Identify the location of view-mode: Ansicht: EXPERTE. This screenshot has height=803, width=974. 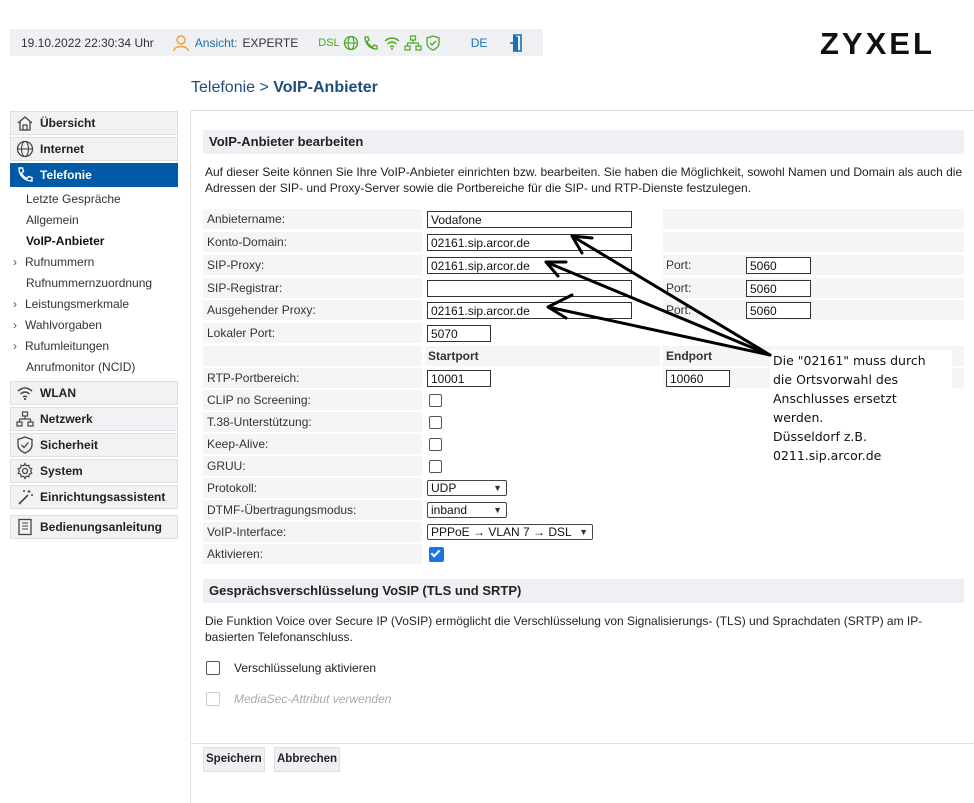
(235, 43).